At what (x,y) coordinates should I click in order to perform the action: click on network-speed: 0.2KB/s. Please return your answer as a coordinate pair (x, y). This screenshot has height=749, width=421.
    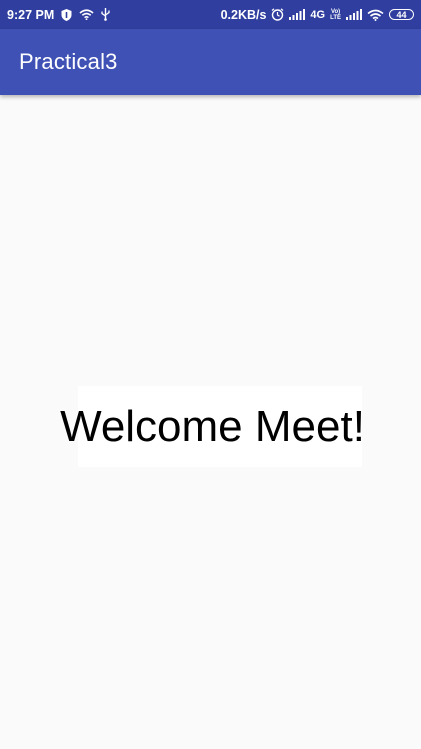
    Looking at the image, I should click on (243, 14).